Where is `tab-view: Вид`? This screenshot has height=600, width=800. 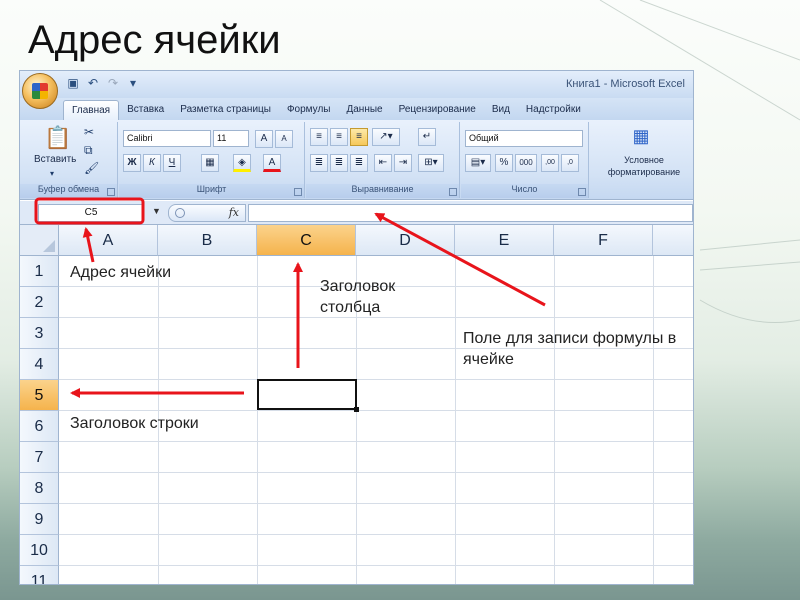
tab-view: Вид is located at coordinates (501, 110).